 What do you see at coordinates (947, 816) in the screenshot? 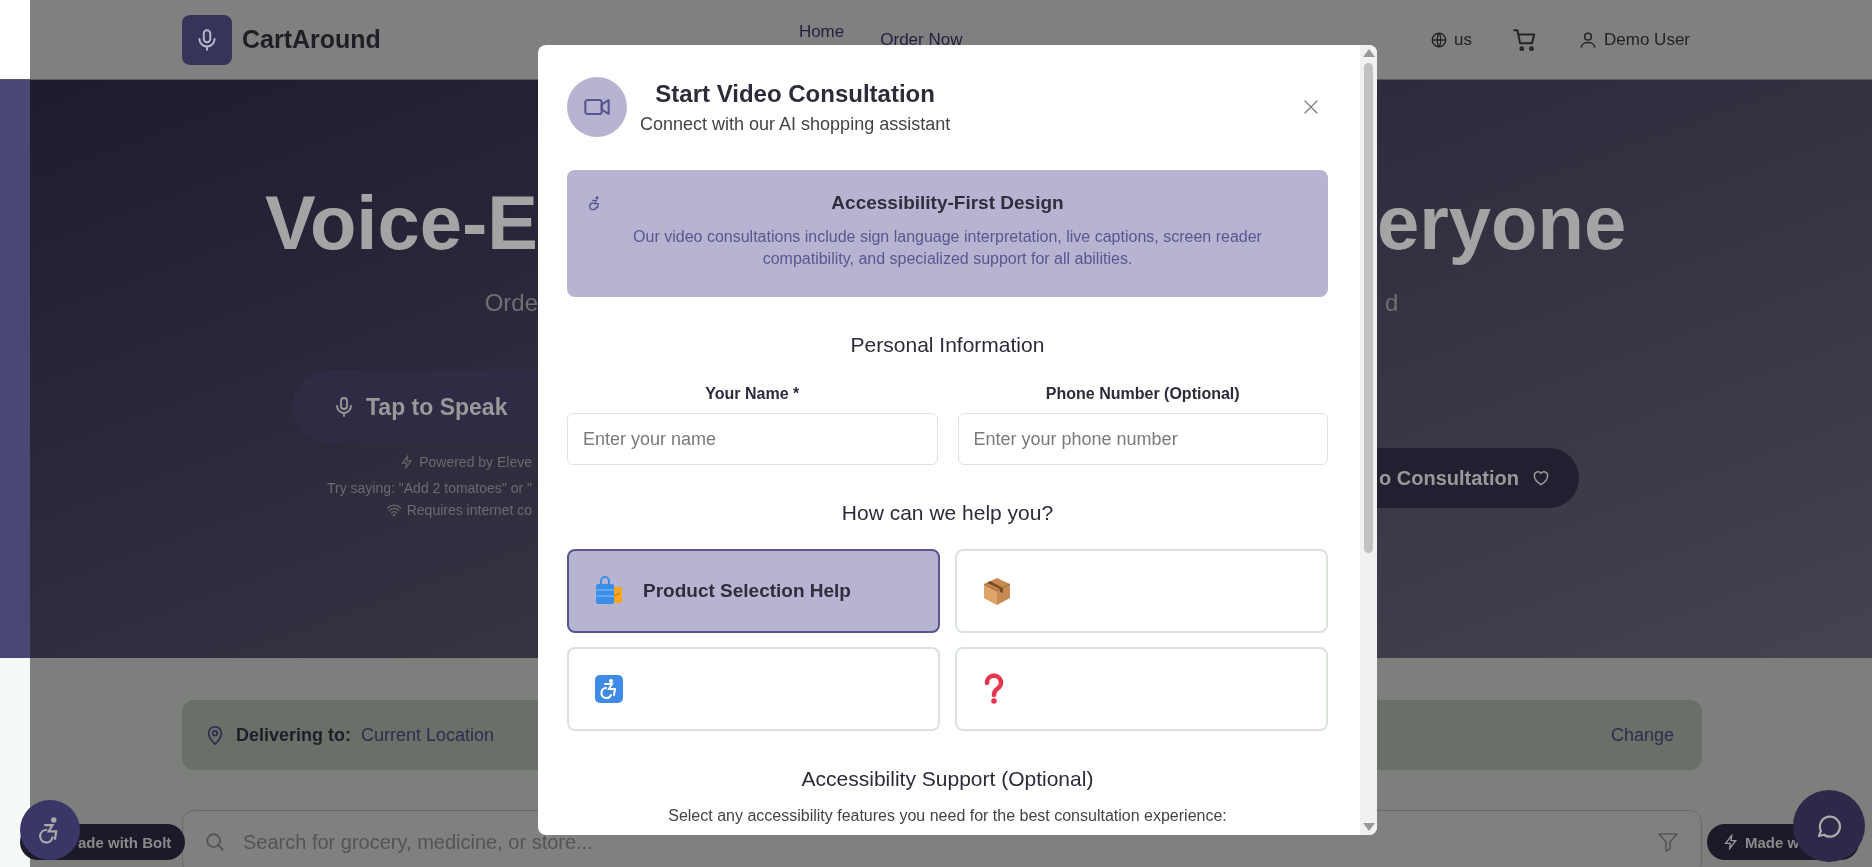
I see `section-description: Select any accessibility features you need for the best consultation experience:` at bounding box center [947, 816].